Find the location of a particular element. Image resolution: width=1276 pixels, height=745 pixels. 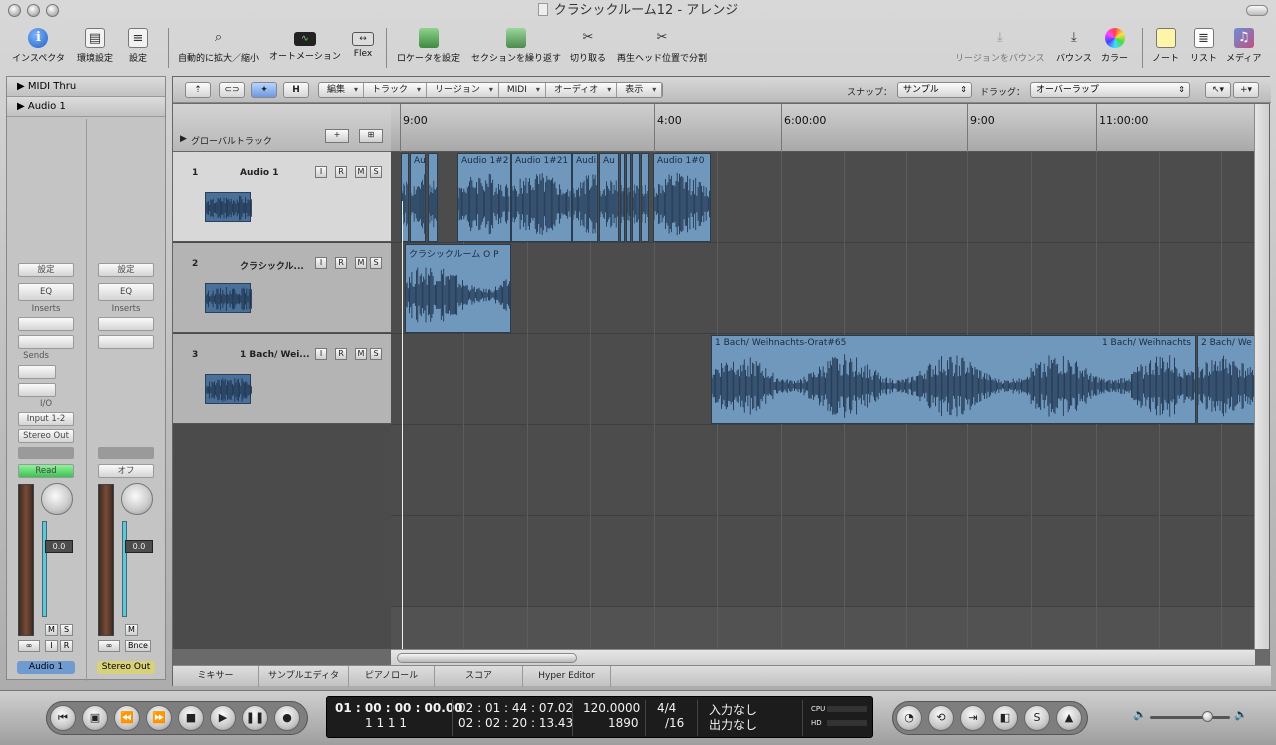

bar-ruler: 9:00 4:00 6:00:00 9:00 11:00:00 is located at coordinates (823, 128).